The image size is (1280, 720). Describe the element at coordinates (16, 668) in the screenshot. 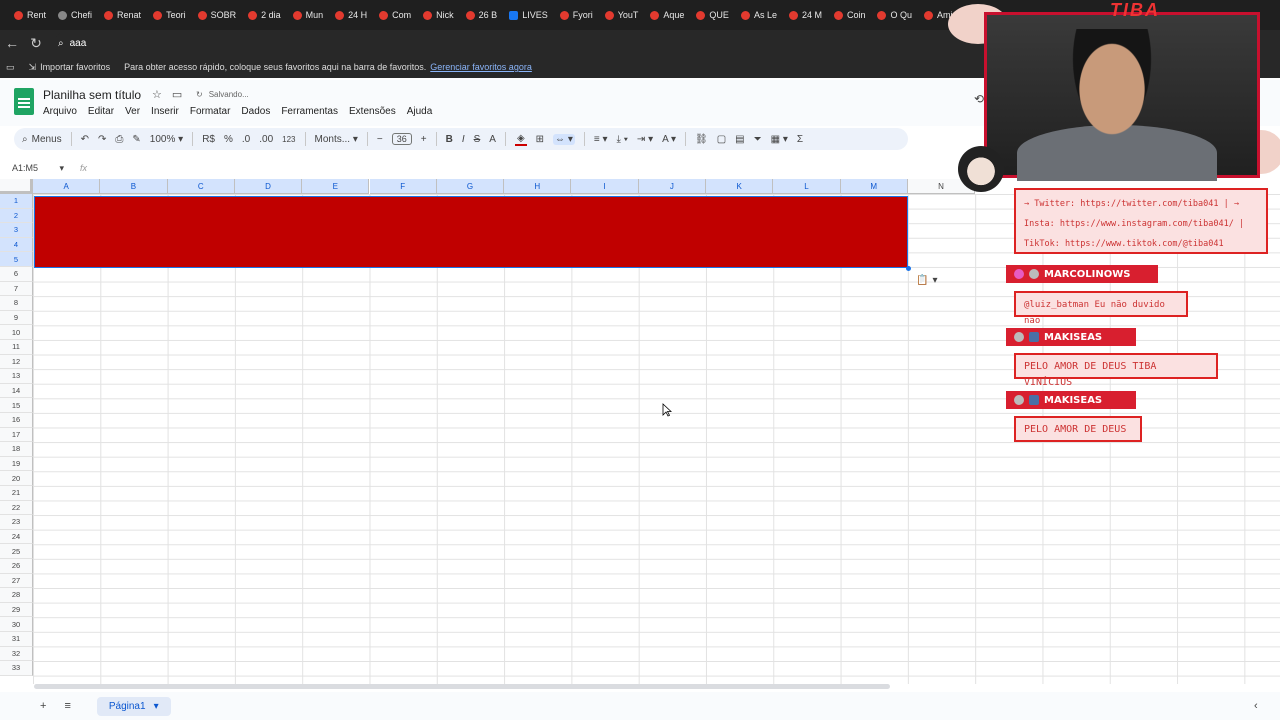

I see `row-header: 33` at that location.